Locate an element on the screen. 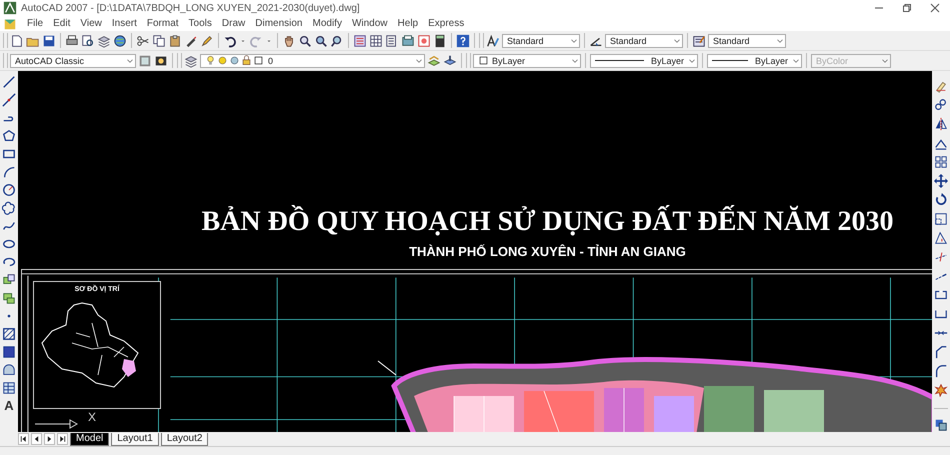  break-icon is located at coordinates (941, 295).